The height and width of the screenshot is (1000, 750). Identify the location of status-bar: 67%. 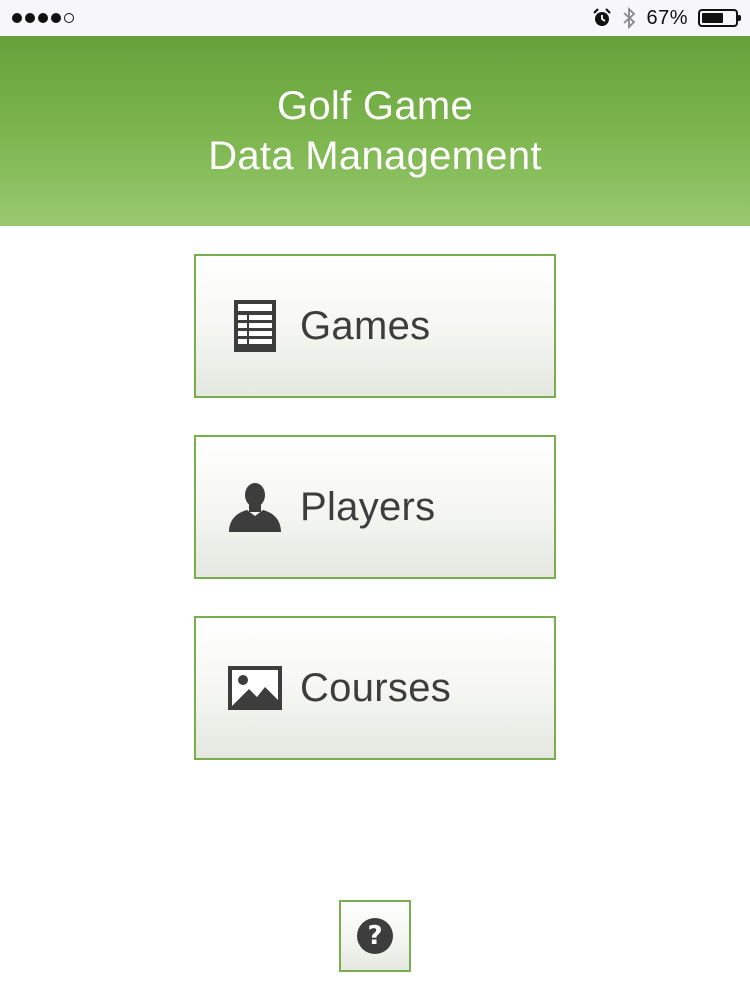
(375, 18).